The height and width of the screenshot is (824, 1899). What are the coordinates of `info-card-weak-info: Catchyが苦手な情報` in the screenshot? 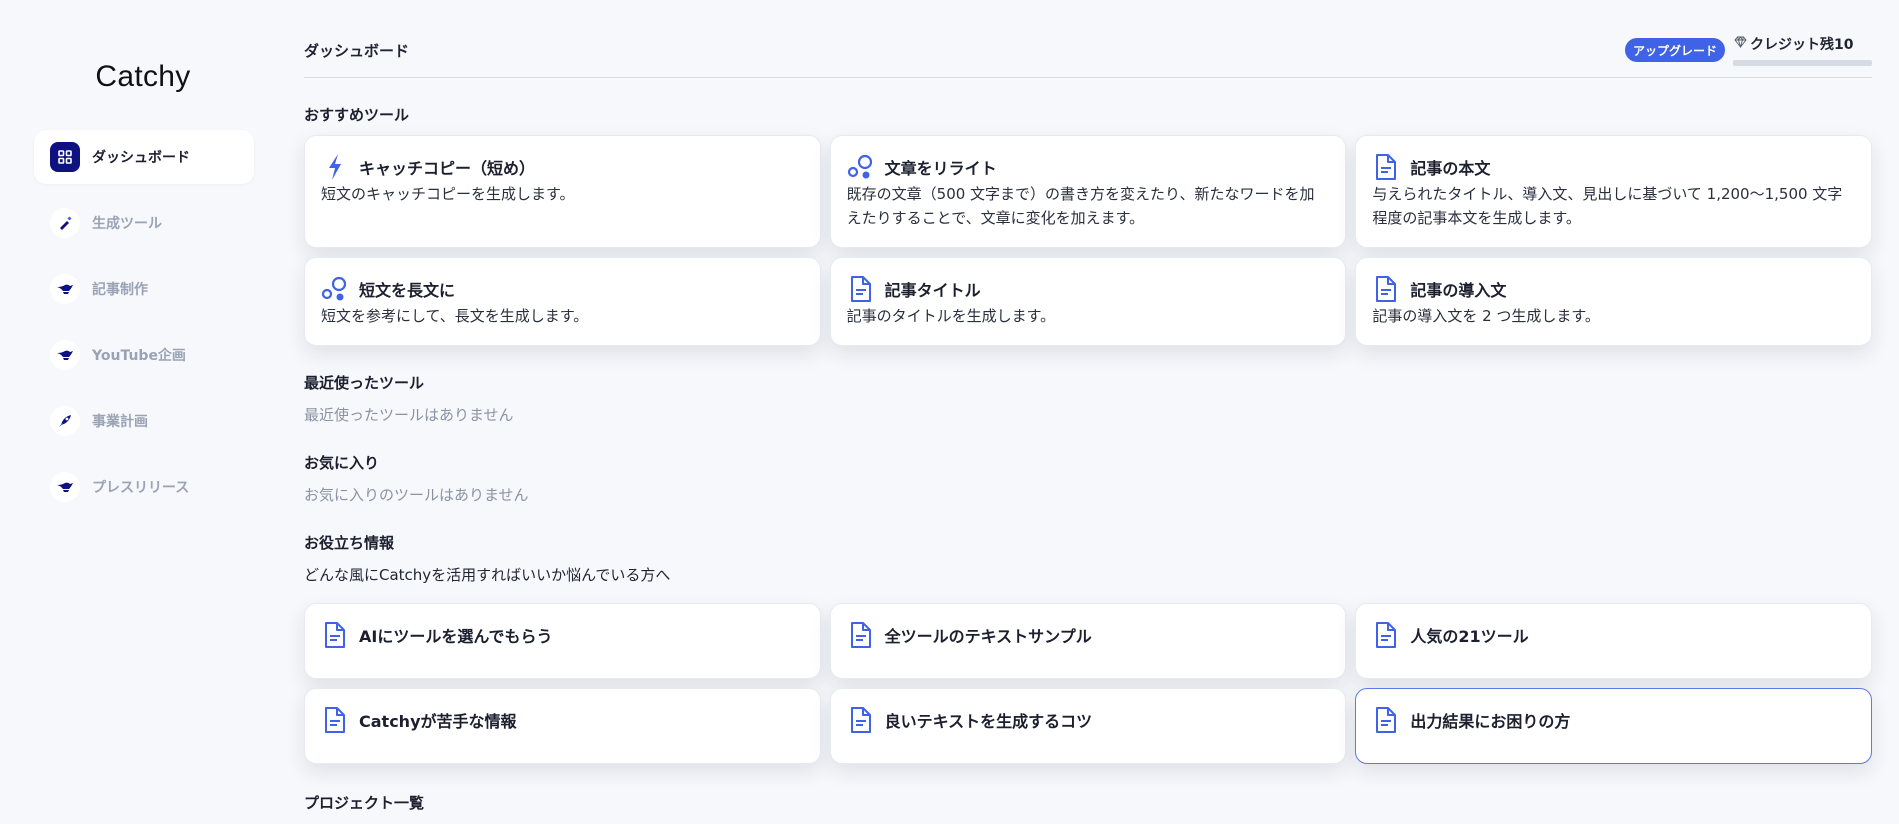 It's located at (562, 726).